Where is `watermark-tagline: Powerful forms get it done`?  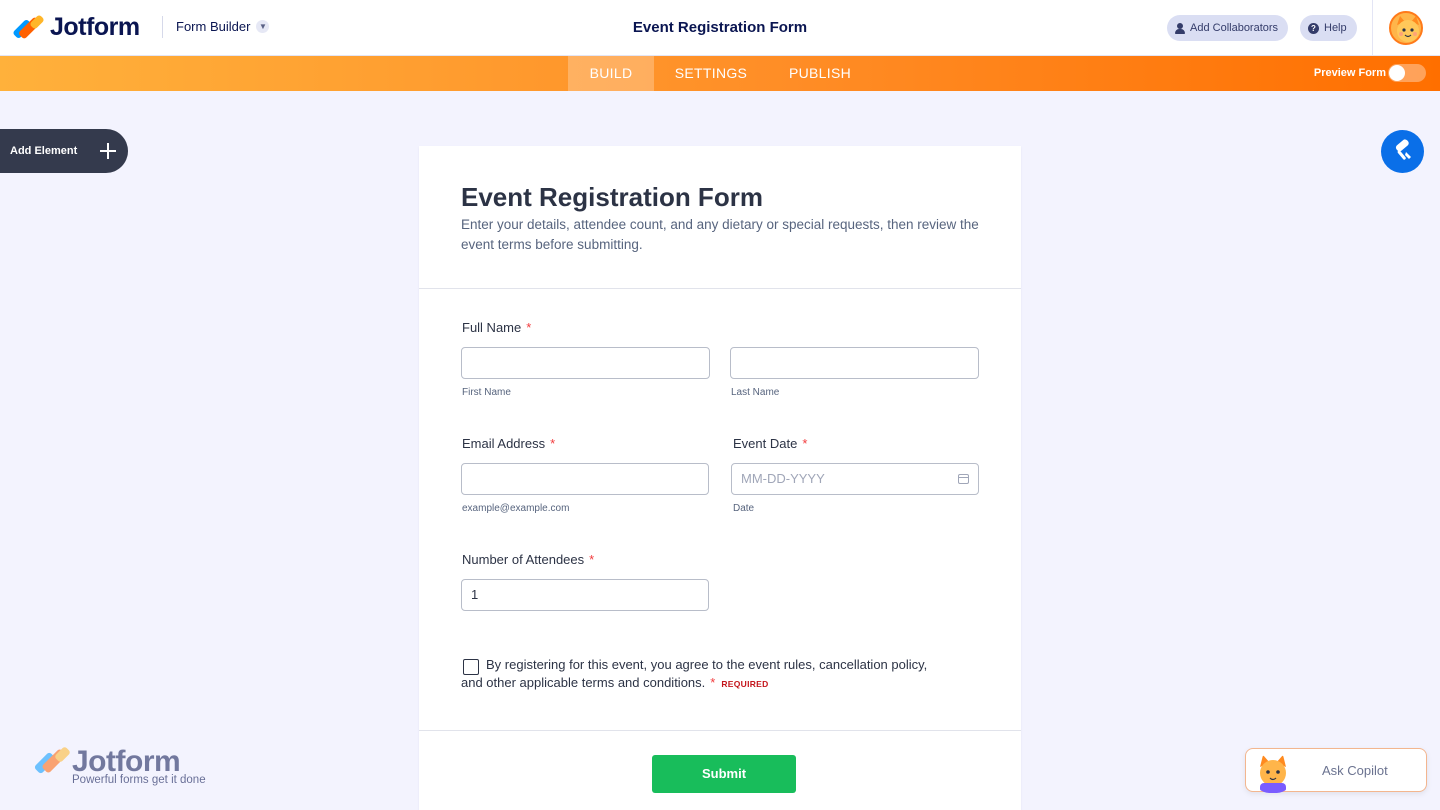 watermark-tagline: Powerful forms get it done is located at coordinates (139, 780).